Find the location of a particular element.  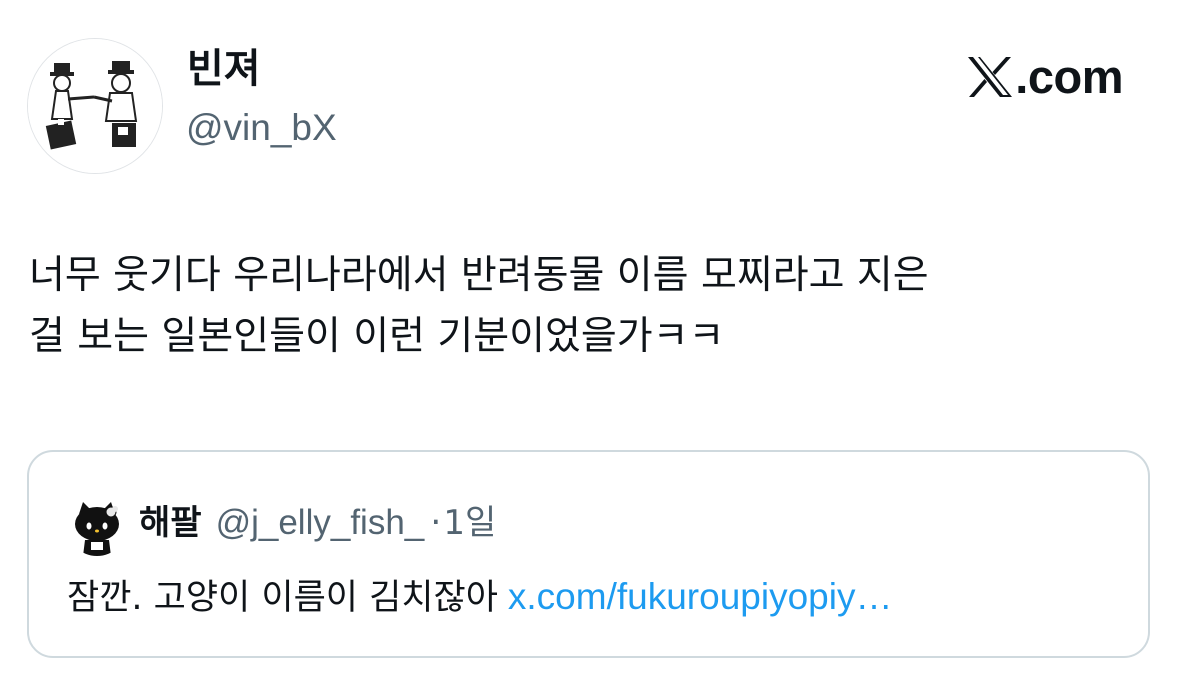

quote-text-content: 잠깐. 고양이 이름이 김치잖아 is located at coordinates (282, 598).